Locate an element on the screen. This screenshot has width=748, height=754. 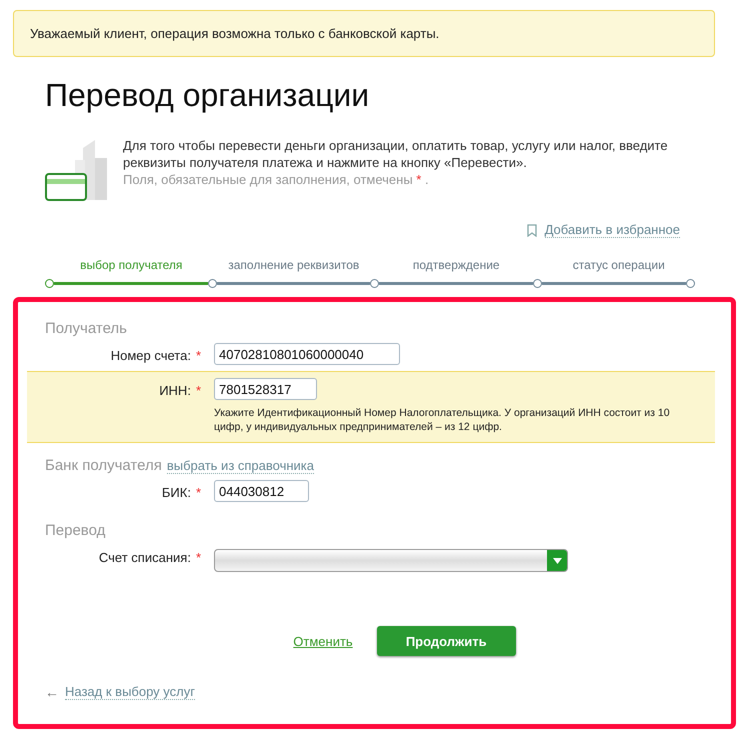
input-field: 40702810801060000040 is located at coordinates (307, 354).